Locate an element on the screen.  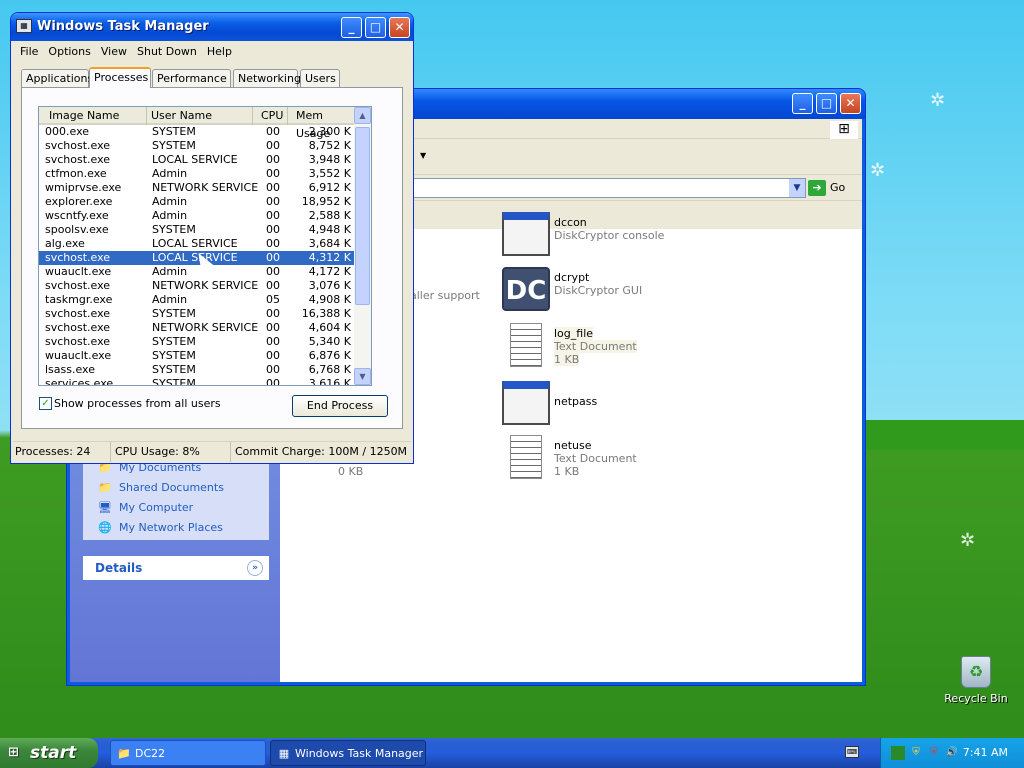
list-header: Image Name User Name CPU Mem Usage is located at coordinates (205, 123).